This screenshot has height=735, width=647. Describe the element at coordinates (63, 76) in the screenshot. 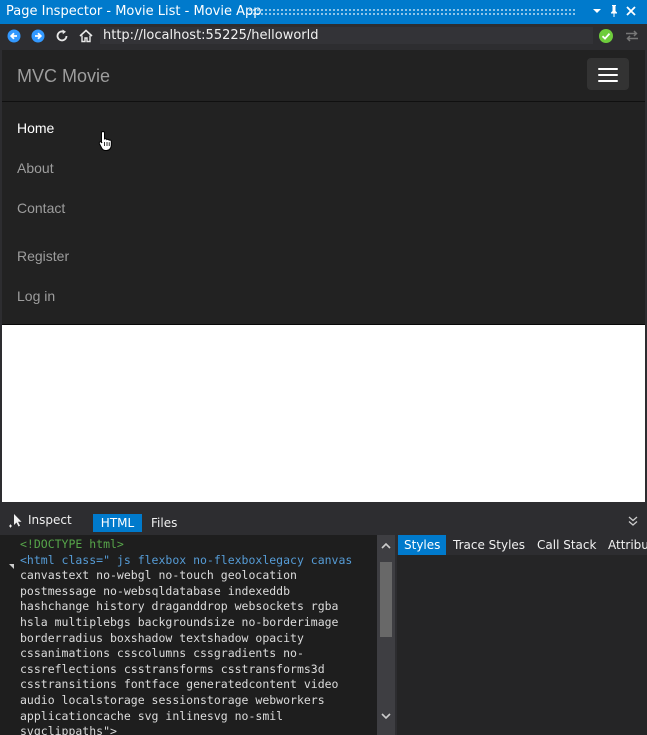

I see `brand-link: MVC Movie` at that location.